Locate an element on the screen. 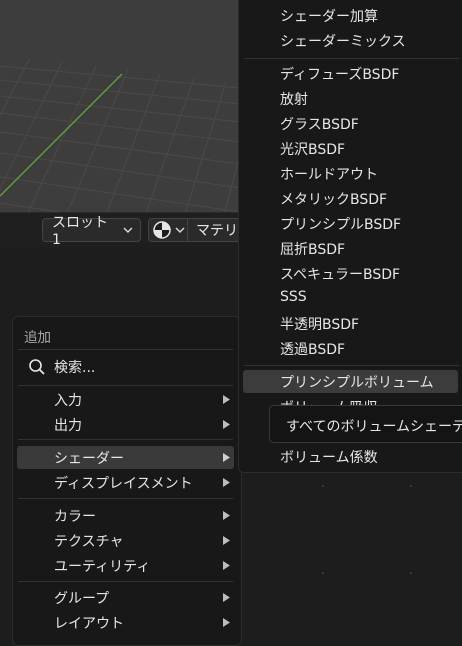 The height and width of the screenshot is (646, 462). menu-item-label: グループ is located at coordinates (82, 598).